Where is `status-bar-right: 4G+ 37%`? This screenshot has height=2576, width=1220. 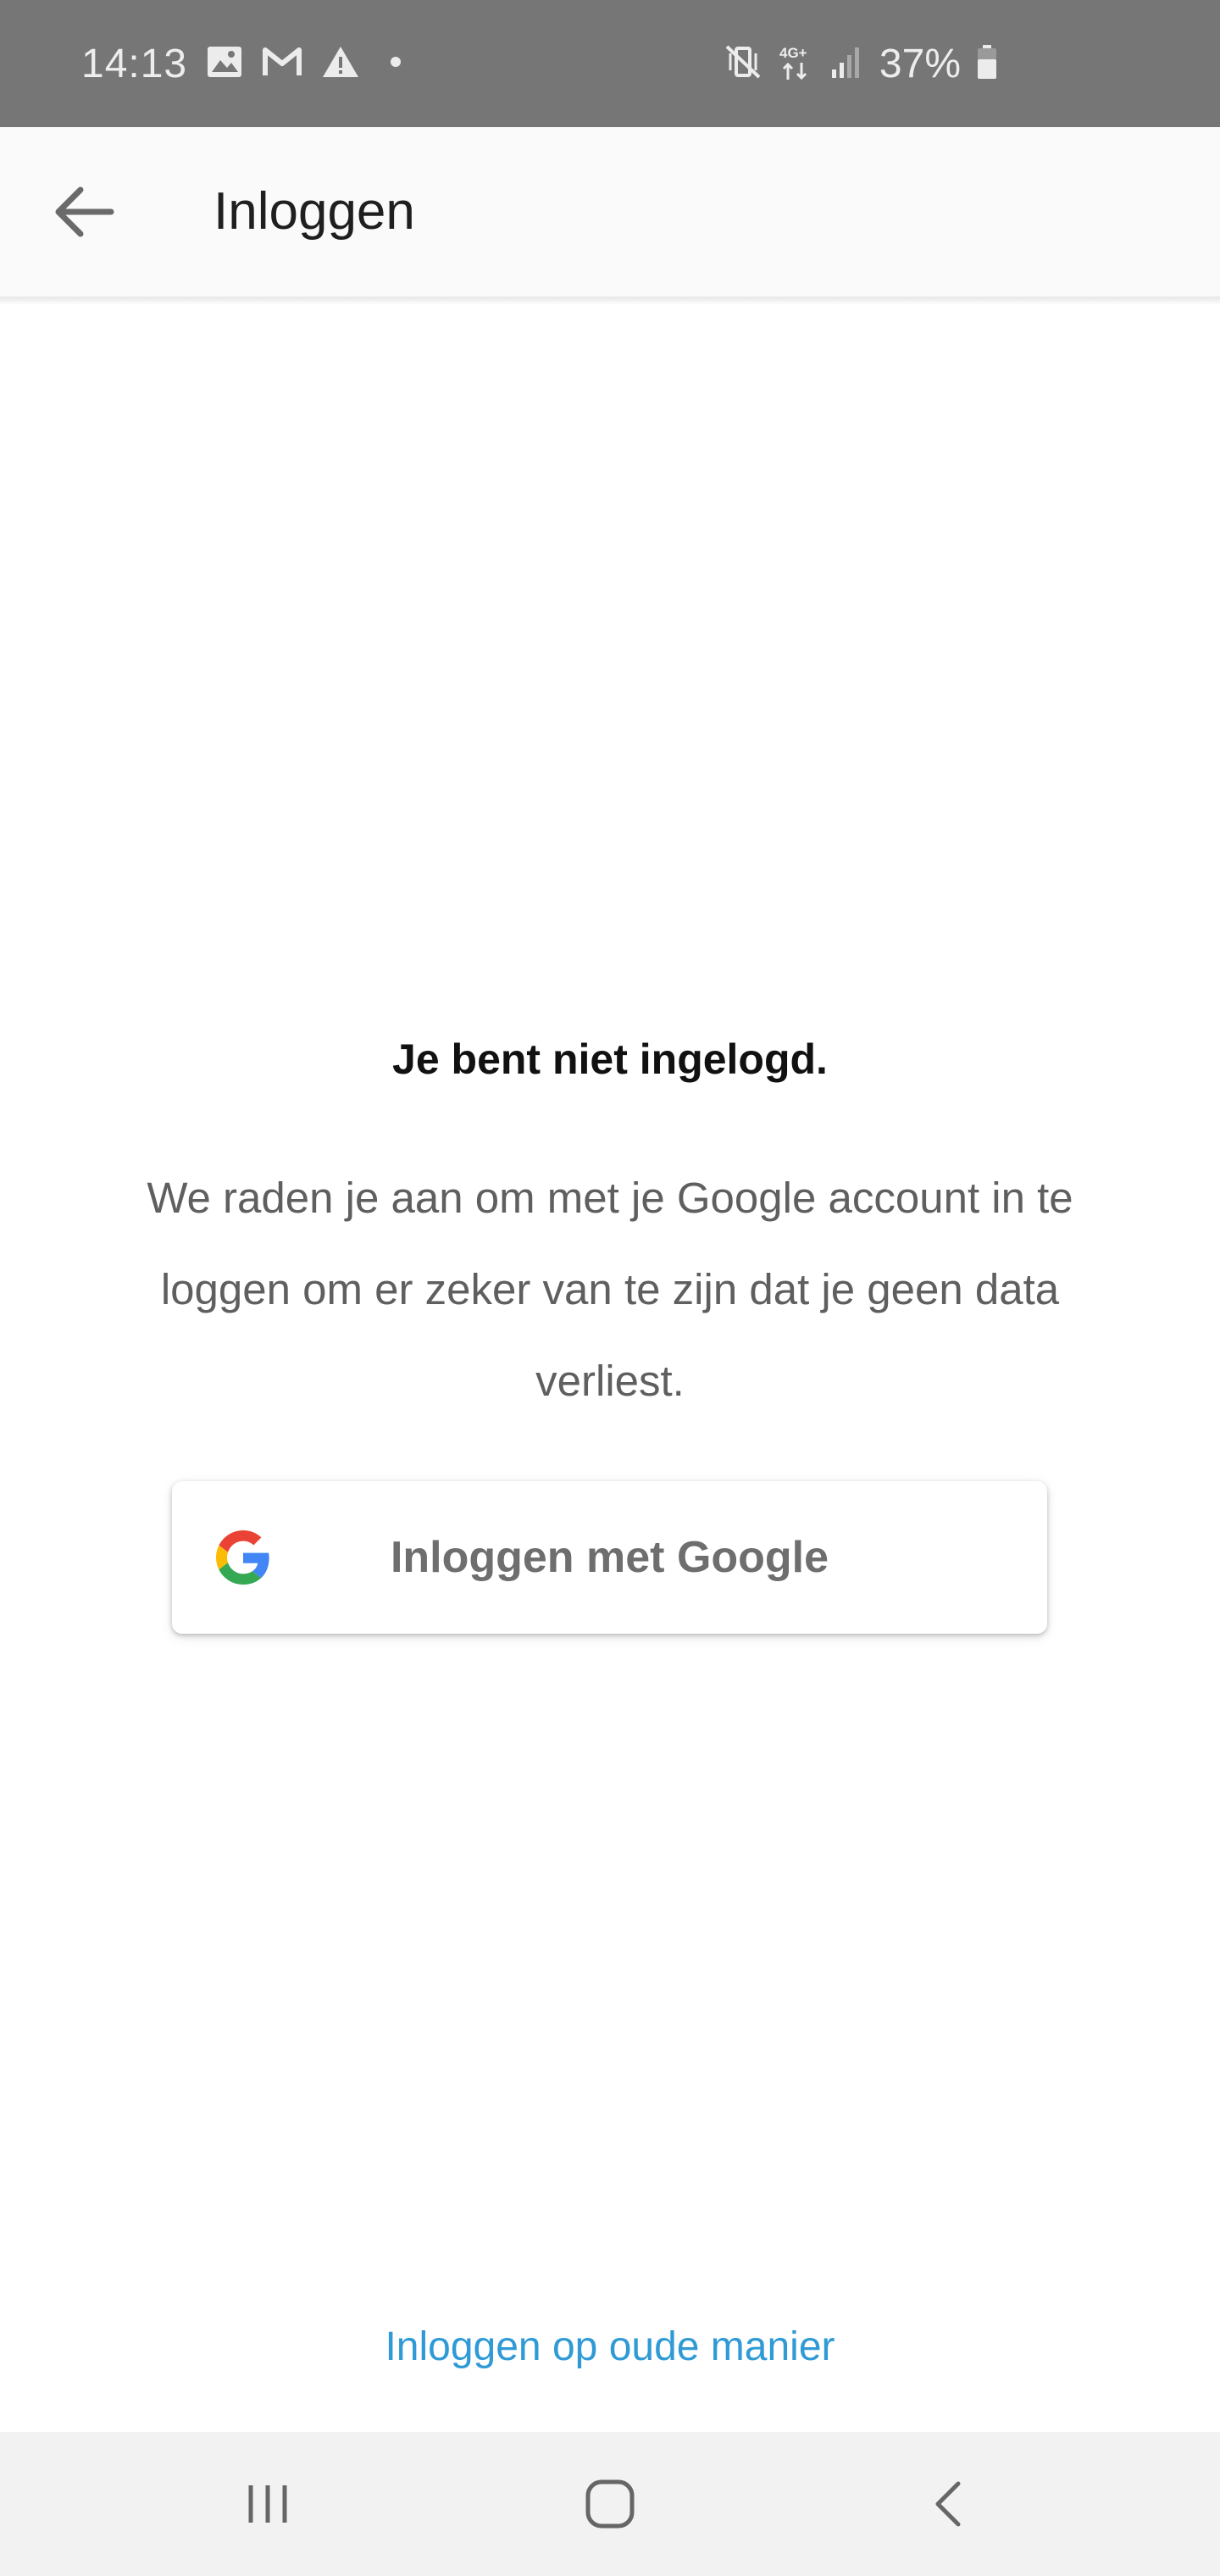 status-bar-right: 4G+ 37% is located at coordinates (861, 63).